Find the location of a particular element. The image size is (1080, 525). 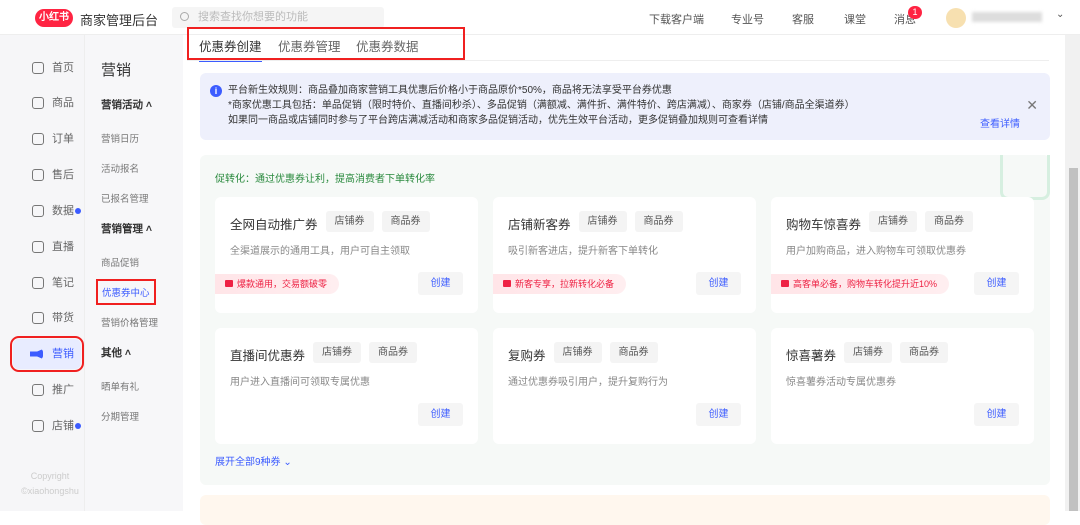

logo: 小红书 is located at coordinates (54, 18).